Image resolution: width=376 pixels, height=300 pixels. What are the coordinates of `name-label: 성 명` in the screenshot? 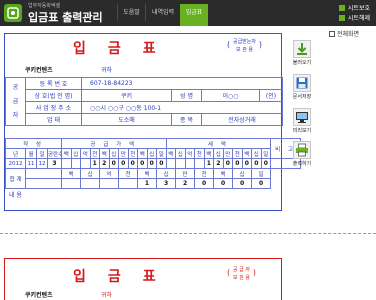 It's located at (186, 95).